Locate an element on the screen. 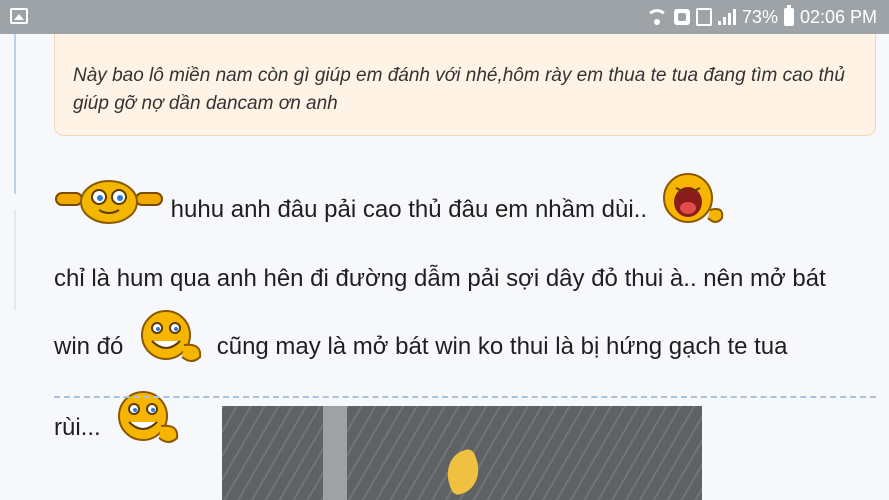 This screenshot has height=500, width=889. sidebar-edge is located at coordinates (8, 114).